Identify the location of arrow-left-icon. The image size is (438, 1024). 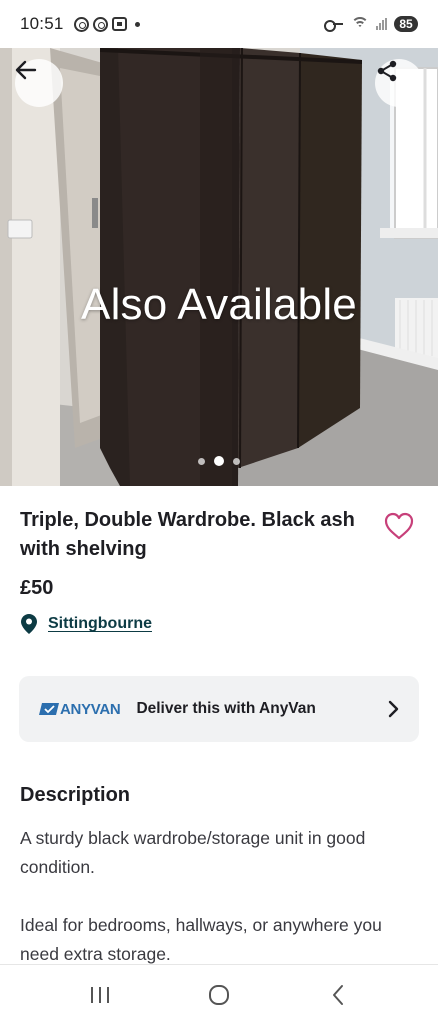
(26, 70).